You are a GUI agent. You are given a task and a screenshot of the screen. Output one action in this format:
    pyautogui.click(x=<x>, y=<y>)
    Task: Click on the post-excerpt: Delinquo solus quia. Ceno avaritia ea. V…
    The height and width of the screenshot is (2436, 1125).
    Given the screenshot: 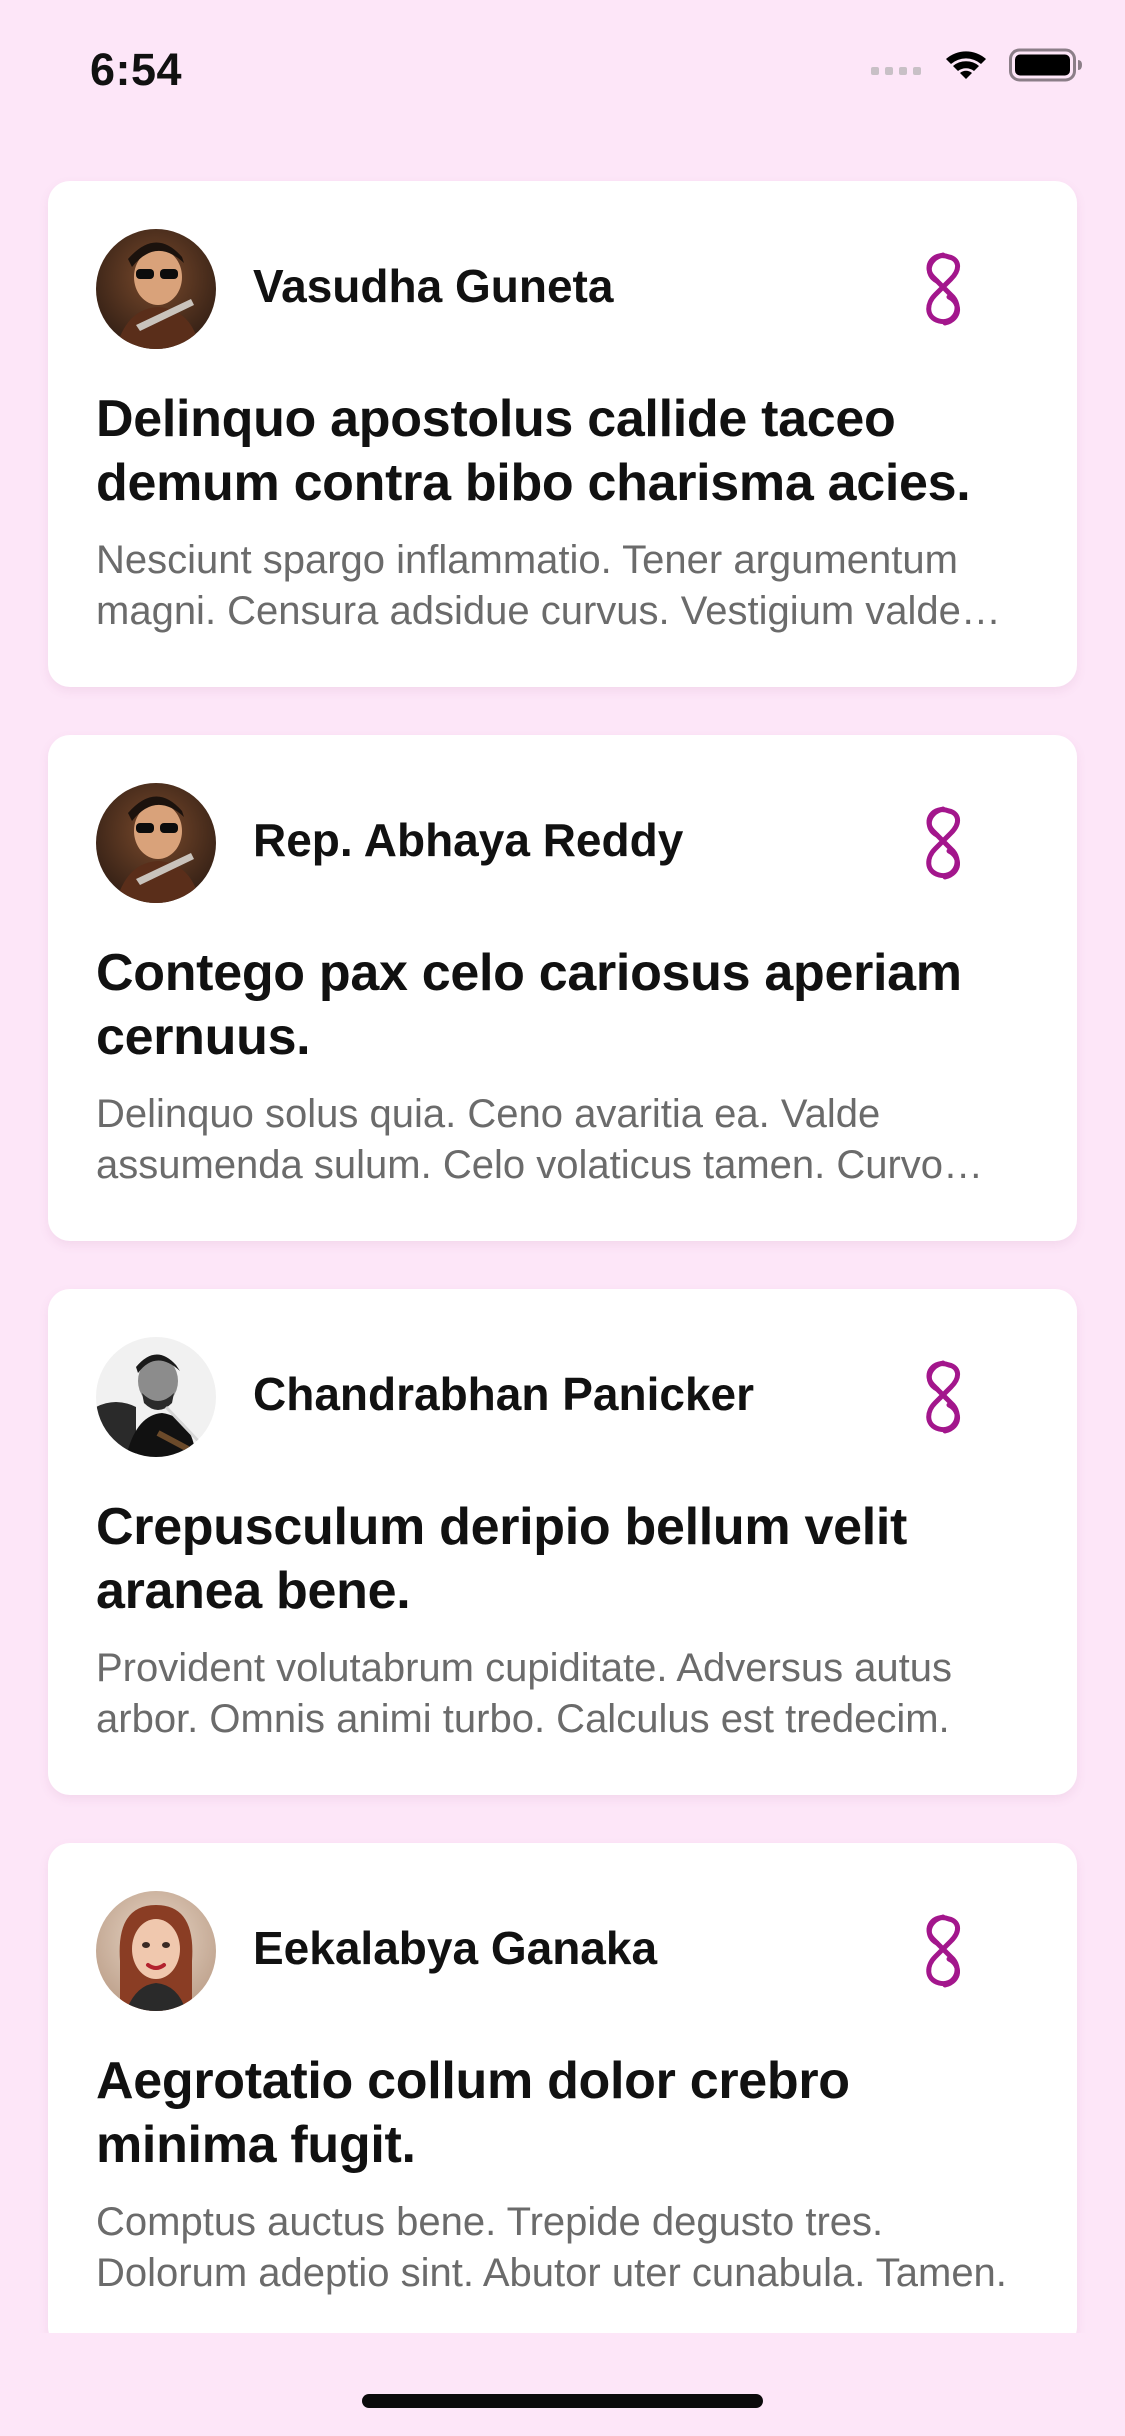 What is the action you would take?
    pyautogui.click(x=520, y=1139)
    